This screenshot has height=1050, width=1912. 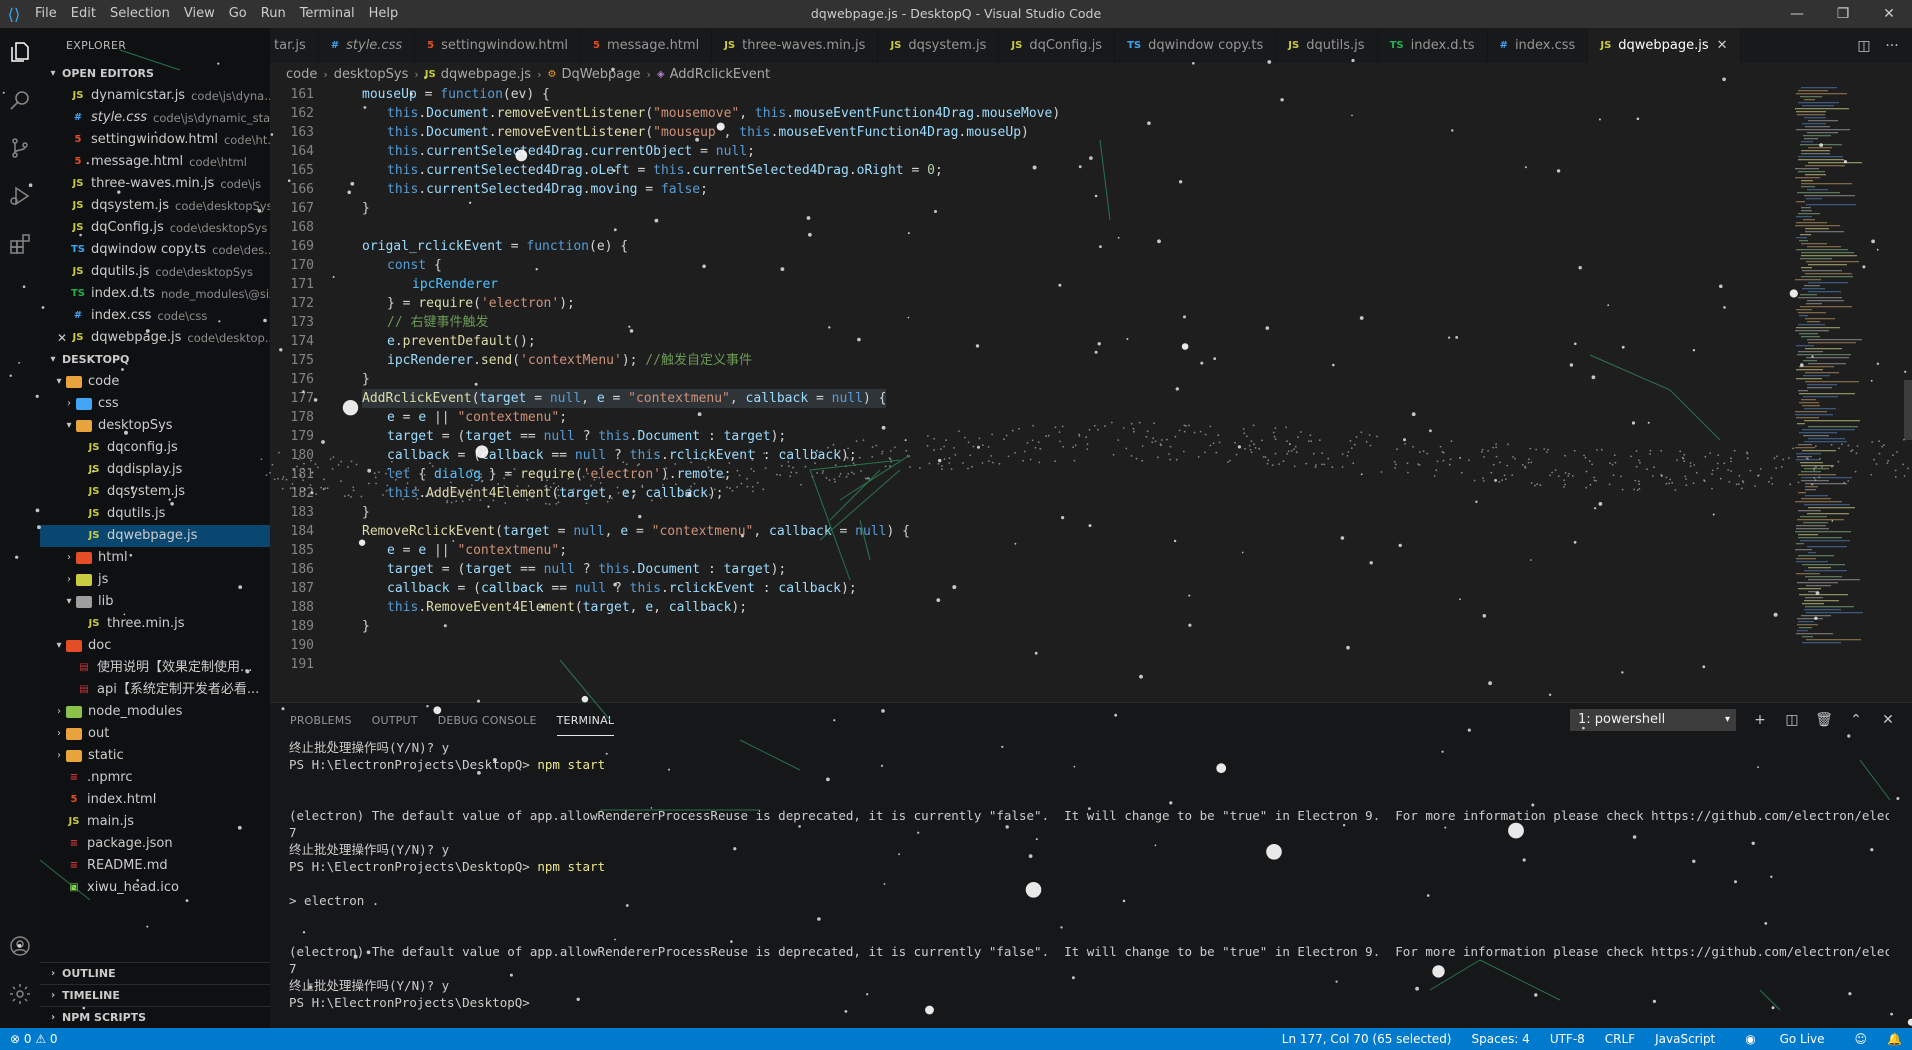 What do you see at coordinates (155, 1017) in the screenshot?
I see `npm-scripts-header: › NPM SCRIPTS` at bounding box center [155, 1017].